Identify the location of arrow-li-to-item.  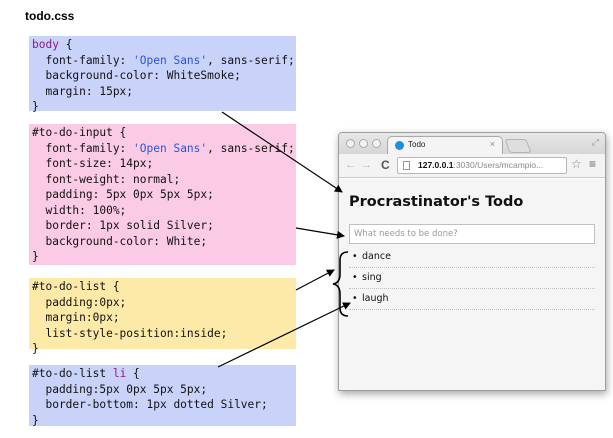
(284, 335).